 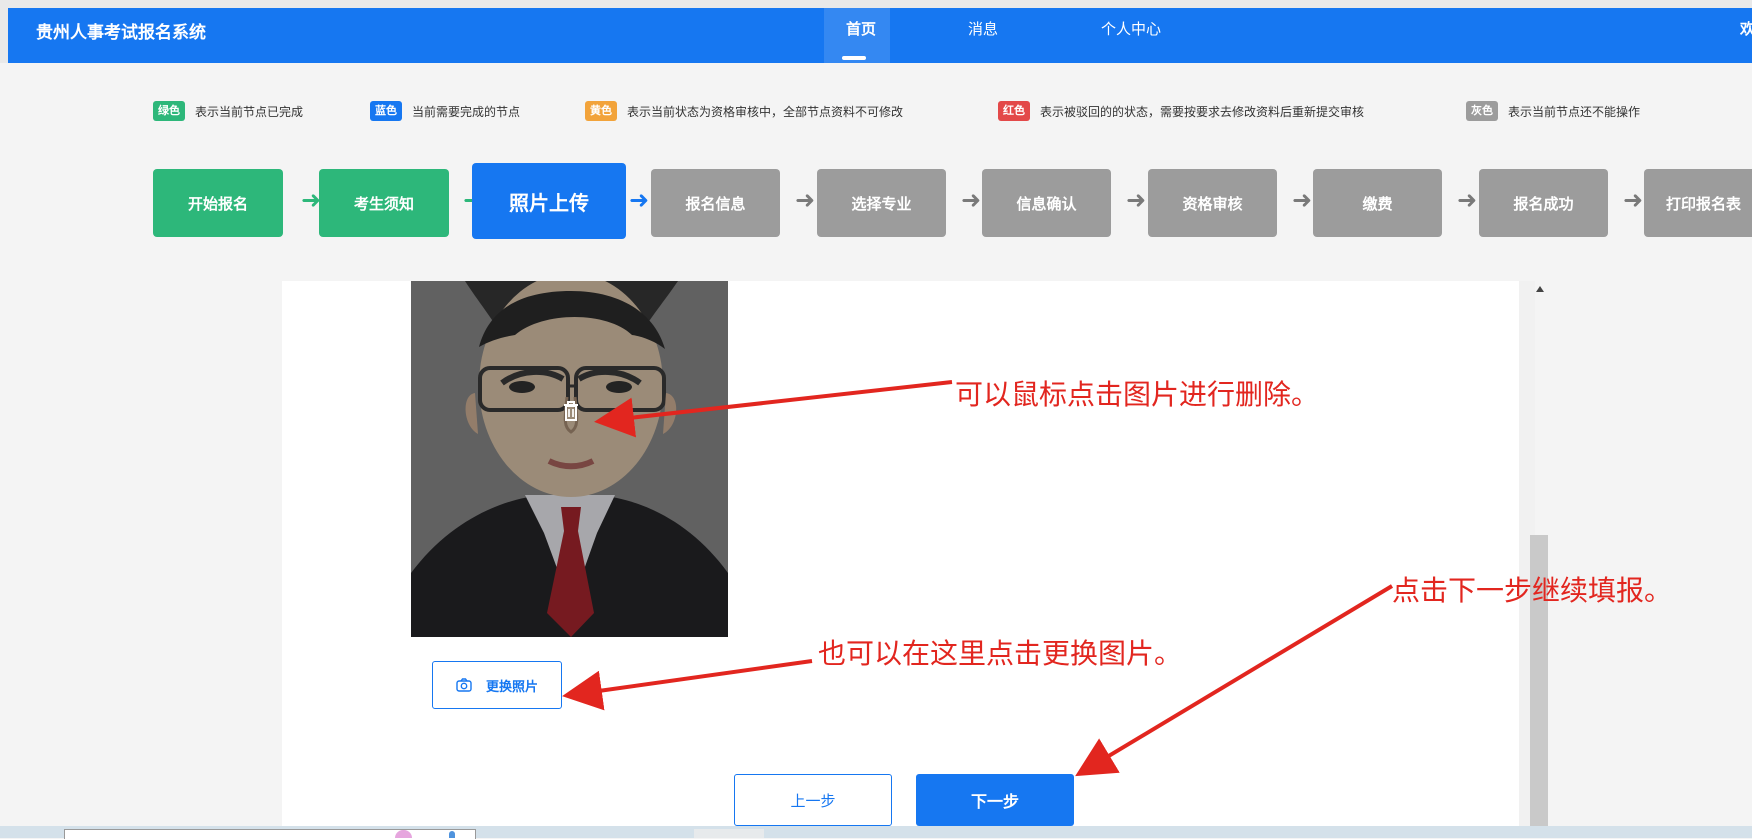 I want to click on legend-badge-yellow: 黄色, so click(x=601, y=111).